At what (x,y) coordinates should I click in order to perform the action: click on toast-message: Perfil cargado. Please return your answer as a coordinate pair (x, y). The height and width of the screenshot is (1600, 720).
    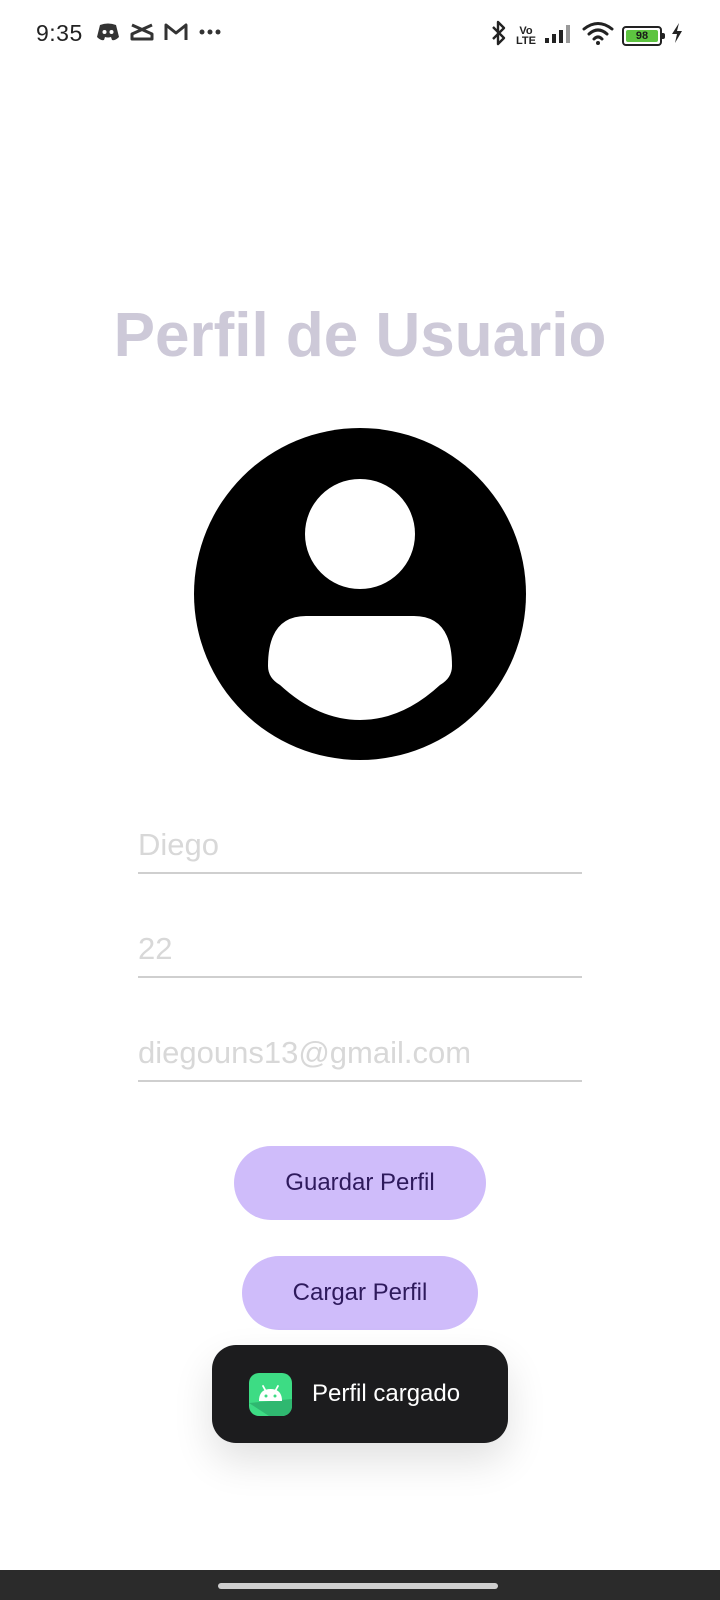
    Looking at the image, I should click on (386, 1393).